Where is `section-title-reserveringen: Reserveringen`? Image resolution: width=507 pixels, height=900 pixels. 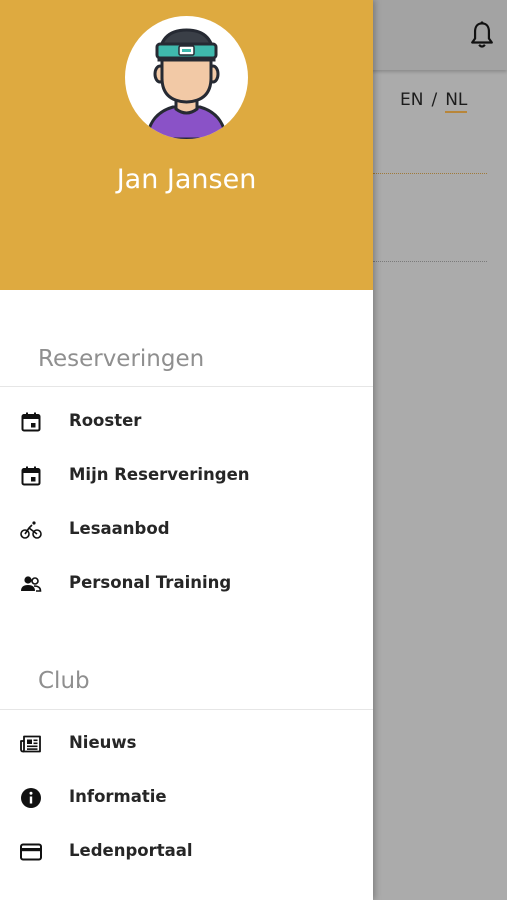
section-title-reserveringen: Reserveringen is located at coordinates (121, 359).